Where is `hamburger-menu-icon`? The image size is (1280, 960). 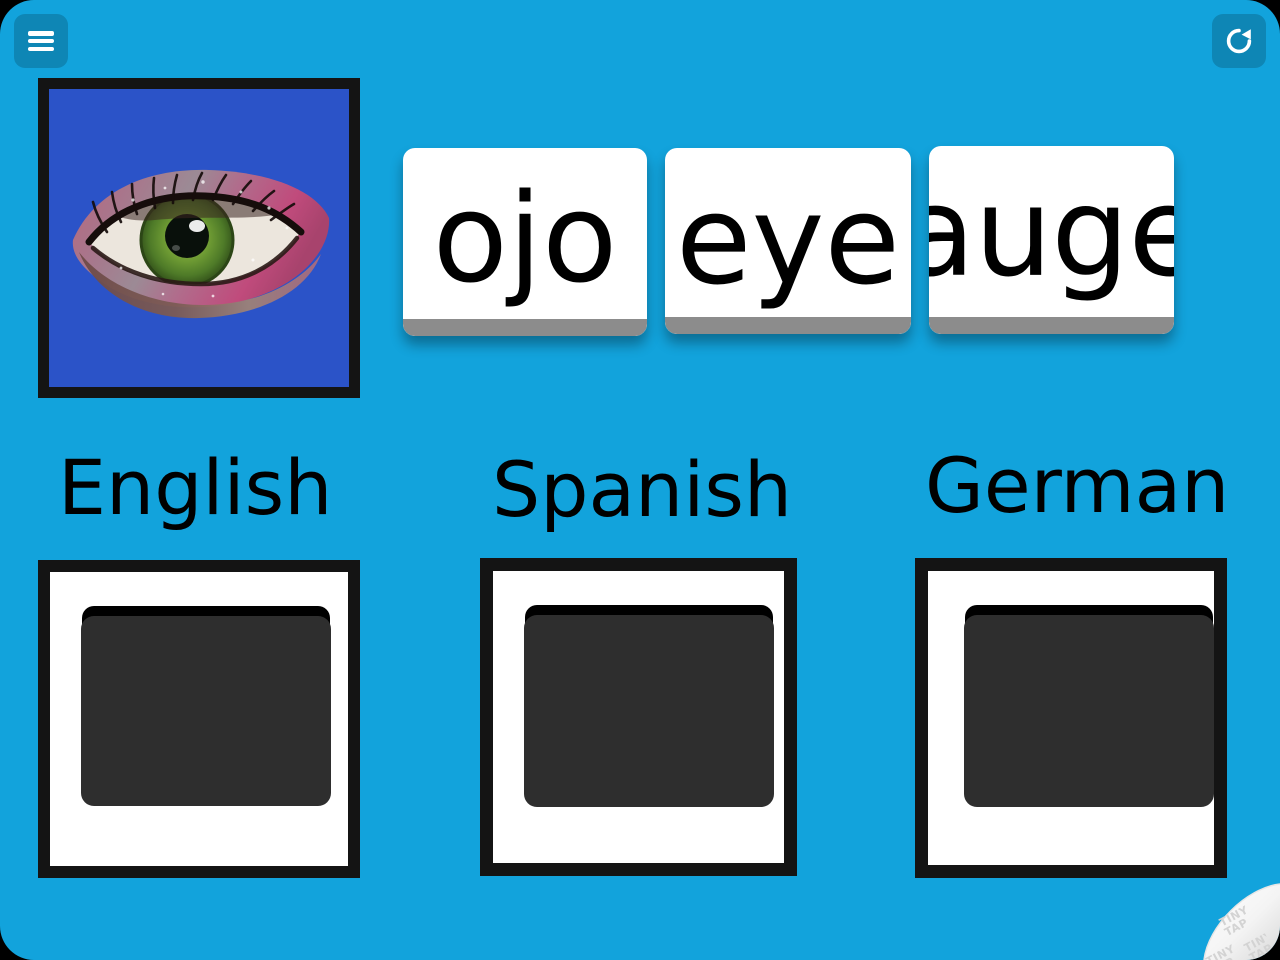
hamburger-menu-icon is located at coordinates (41, 41).